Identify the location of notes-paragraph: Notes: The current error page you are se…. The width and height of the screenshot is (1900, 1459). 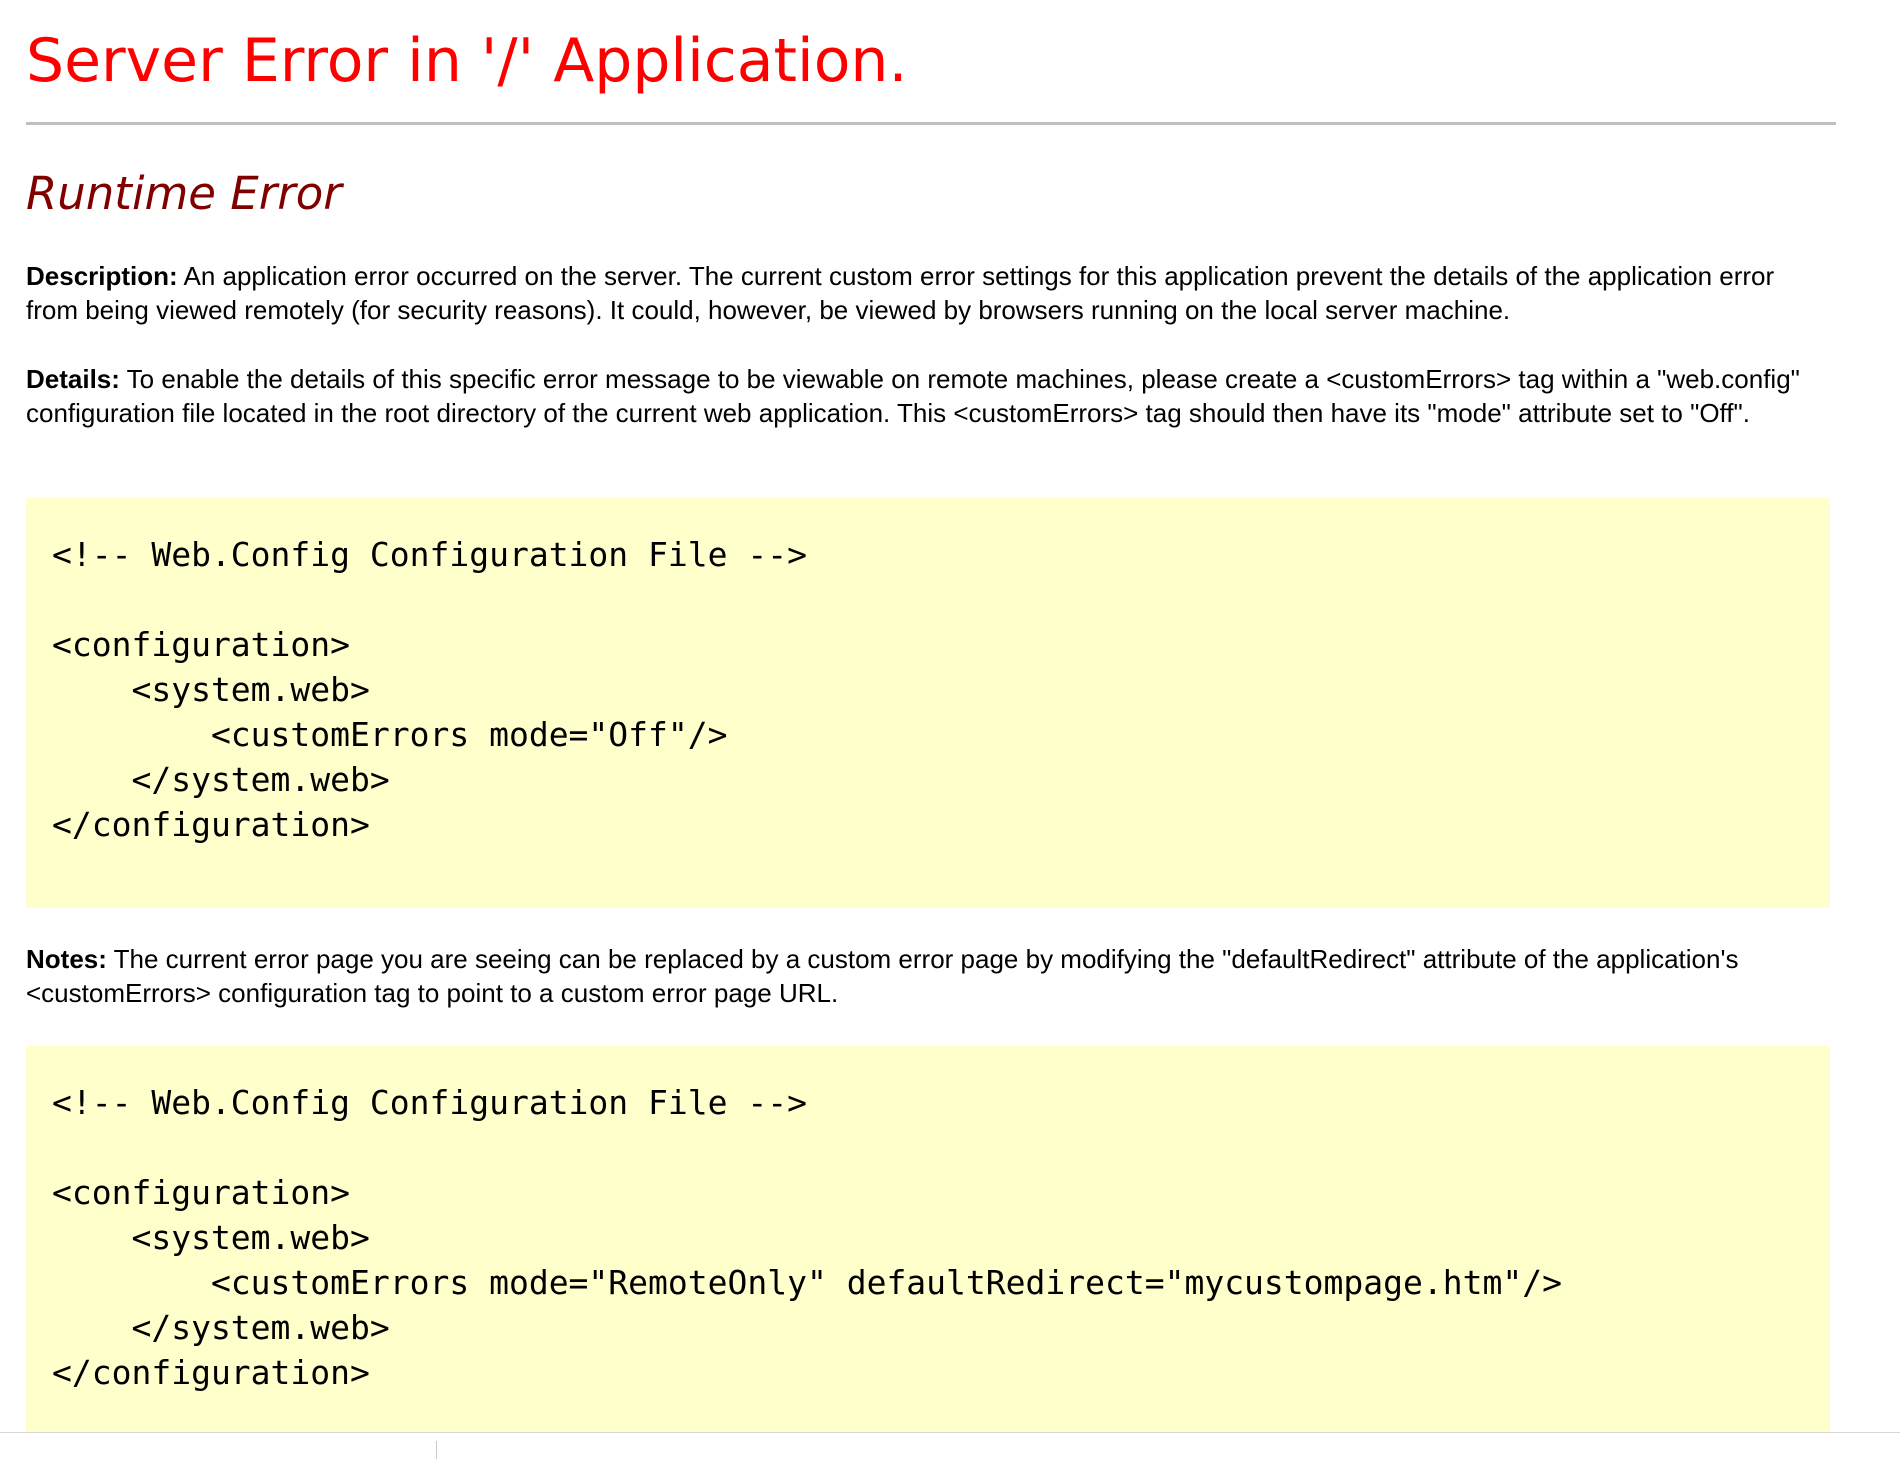
(916, 976).